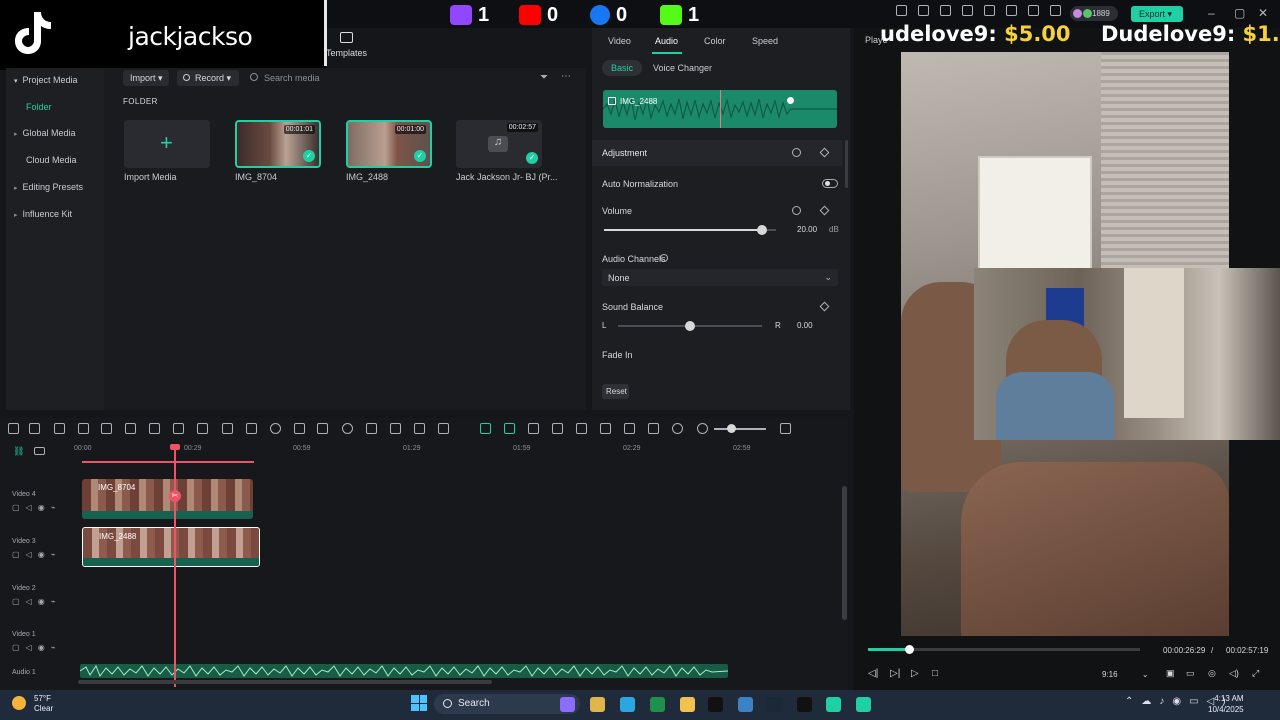 Image resolution: width=1280 pixels, height=720 pixels. I want to click on ai-effect-icon, so click(299, 428).